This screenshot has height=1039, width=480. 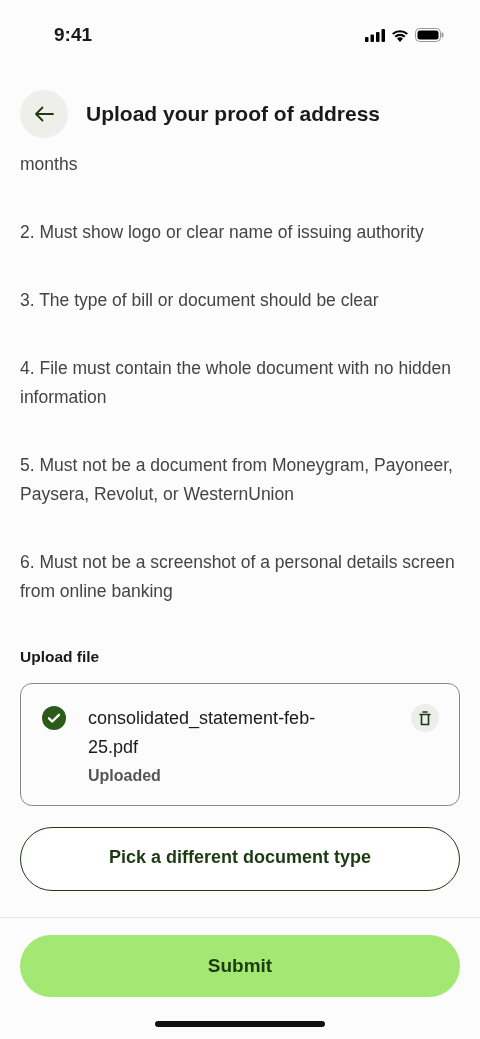 What do you see at coordinates (375, 35) in the screenshot?
I see `signal-icon` at bounding box center [375, 35].